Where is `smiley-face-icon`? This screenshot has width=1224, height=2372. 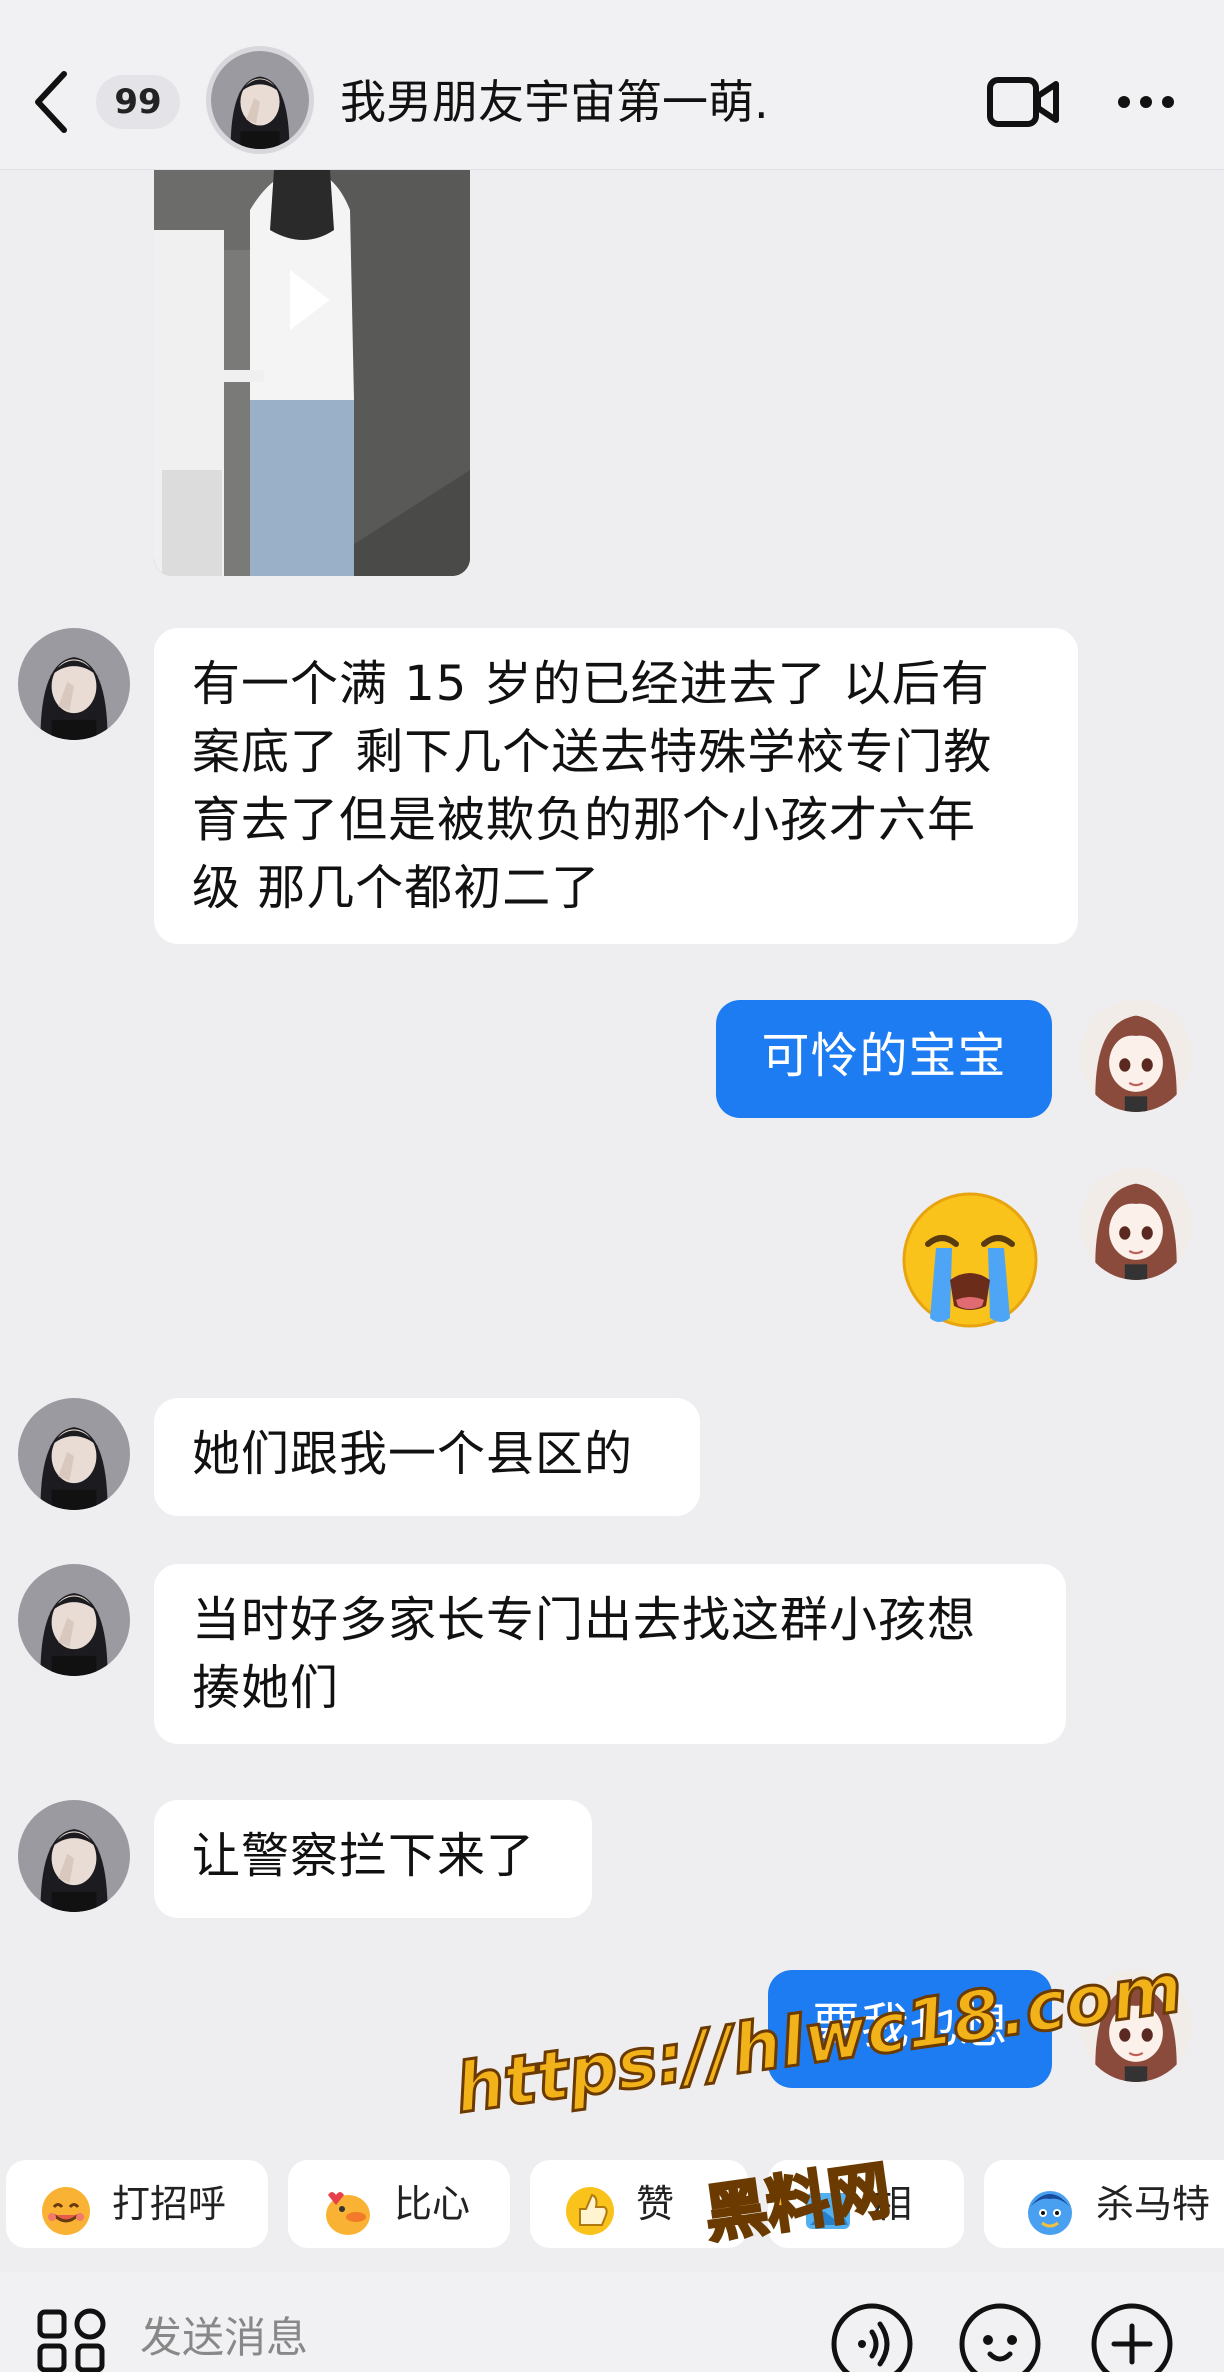 smiley-face-icon is located at coordinates (1000, 2337).